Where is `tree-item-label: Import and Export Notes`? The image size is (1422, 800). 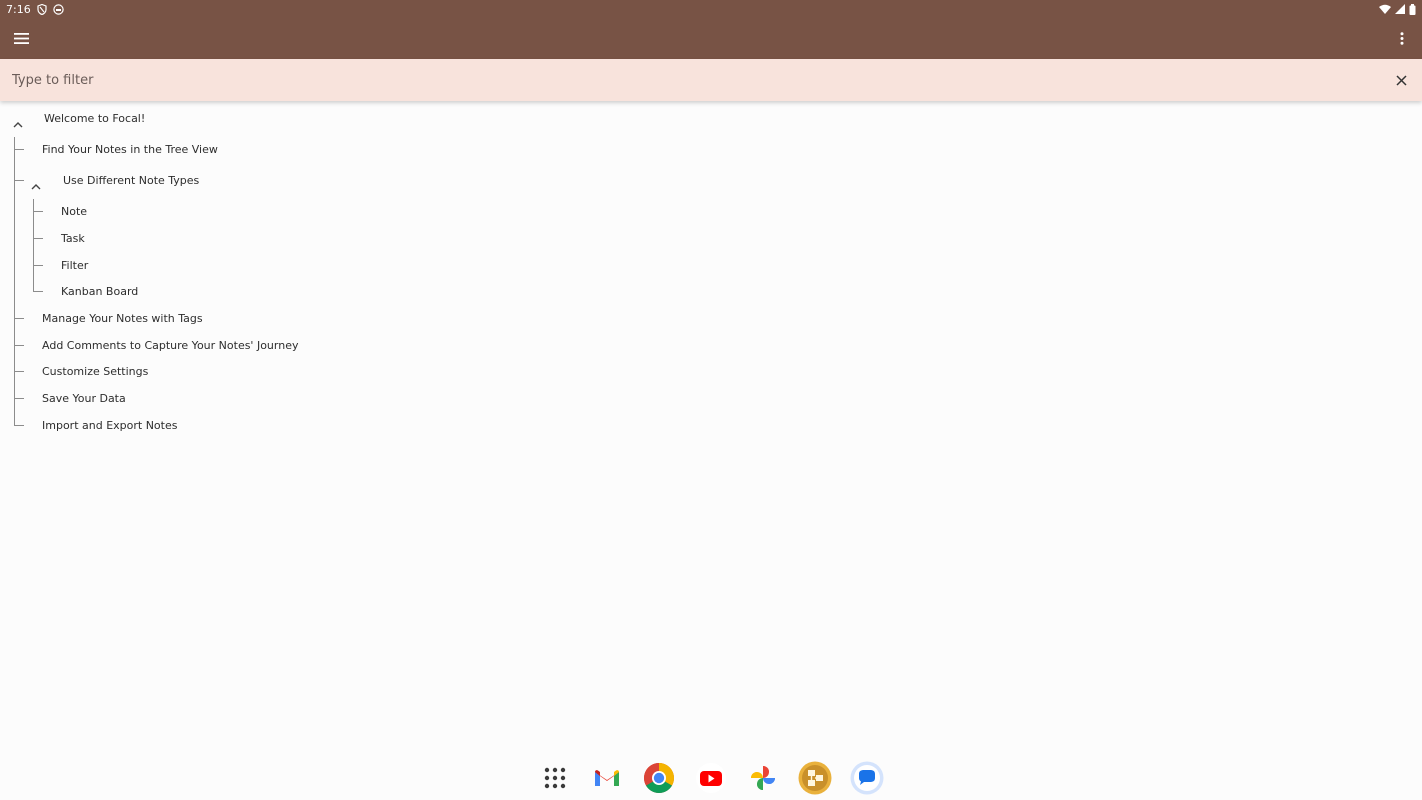
tree-item-label: Import and Export Notes is located at coordinates (110, 425).